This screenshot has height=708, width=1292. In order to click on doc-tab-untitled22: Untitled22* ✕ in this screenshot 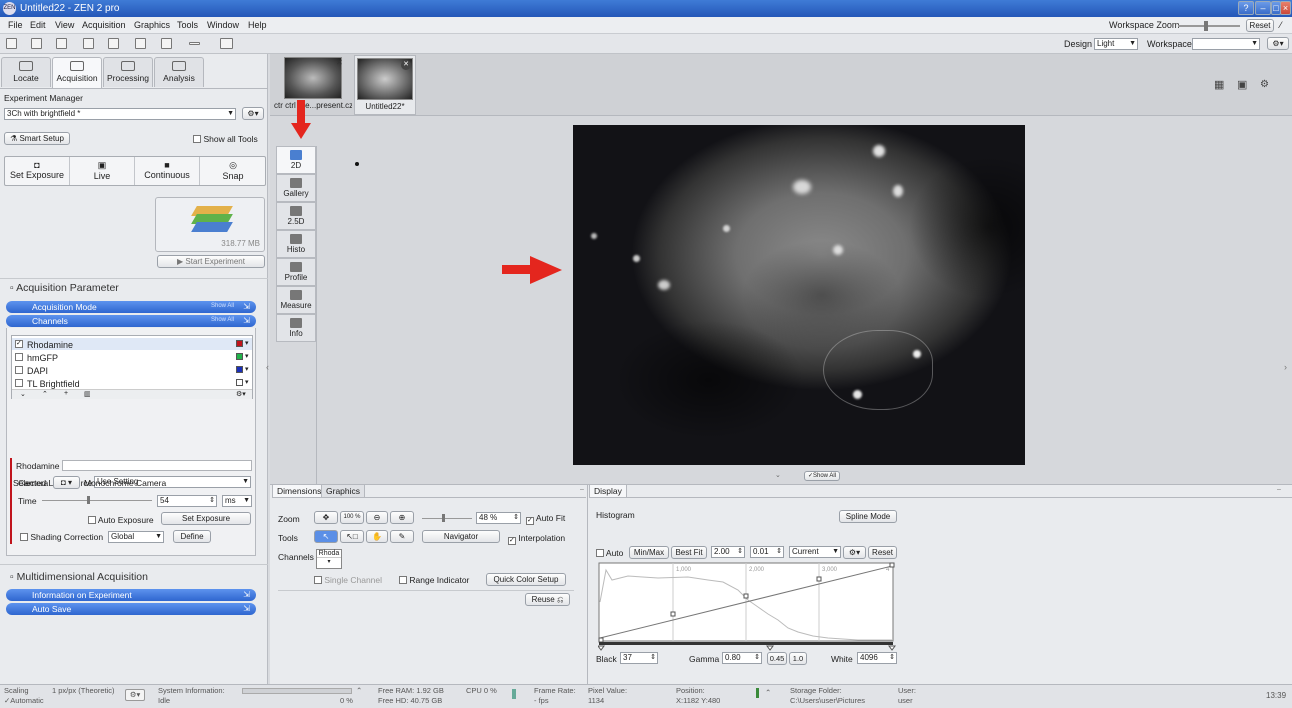, I will do `click(385, 85)`.